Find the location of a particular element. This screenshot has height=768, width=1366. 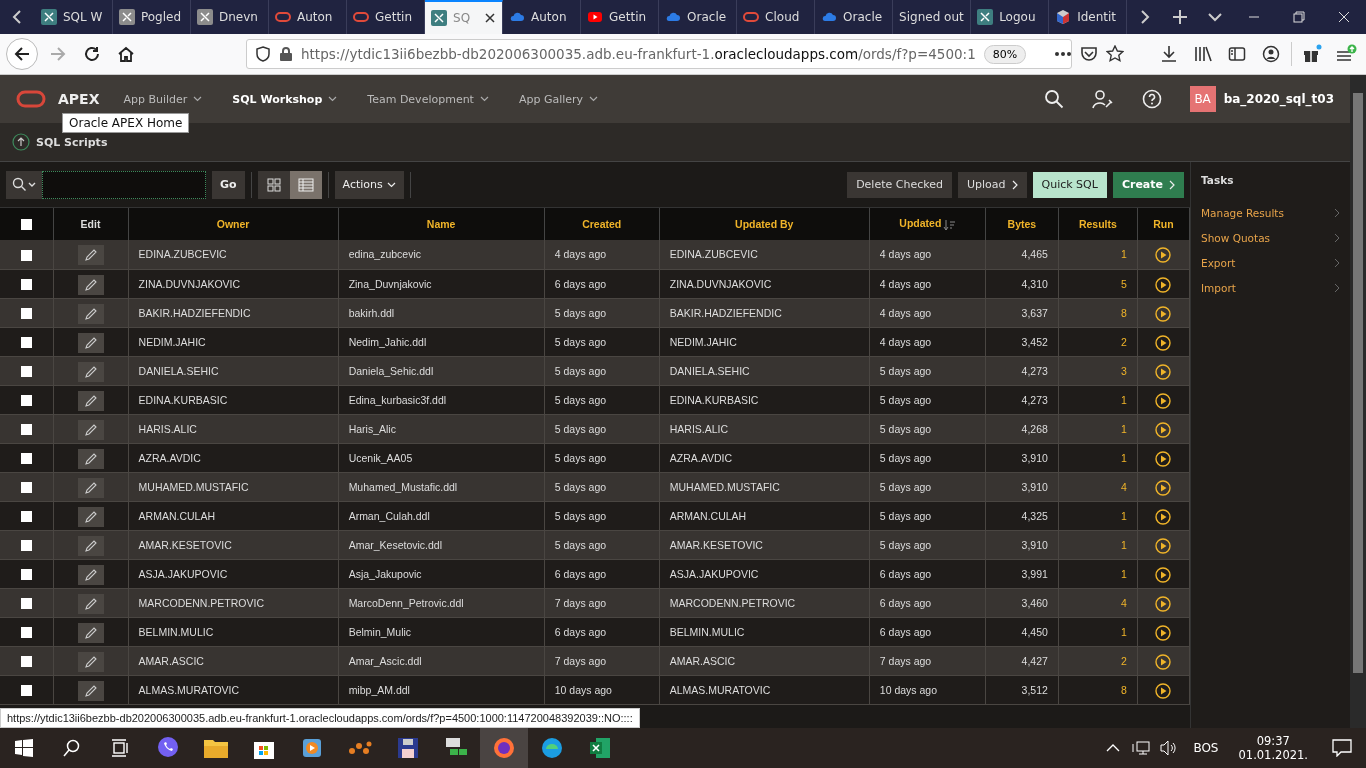

search-icon is located at coordinates (1053, 99).